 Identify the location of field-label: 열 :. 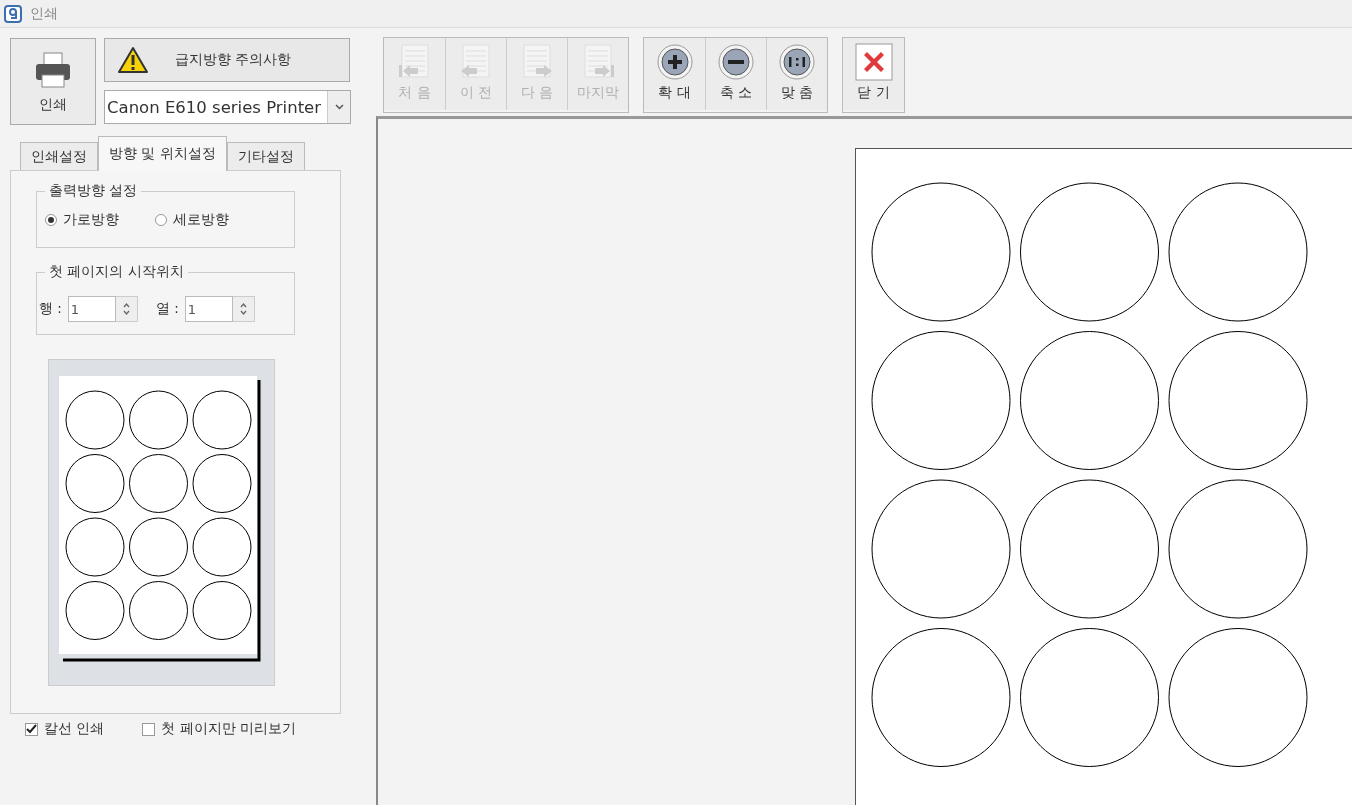
(167, 309).